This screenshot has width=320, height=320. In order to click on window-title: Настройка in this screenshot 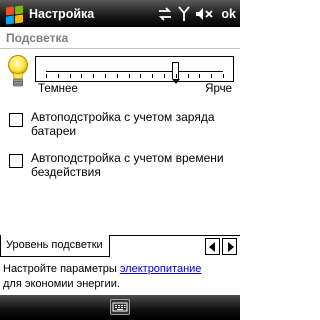, I will do `click(62, 13)`.